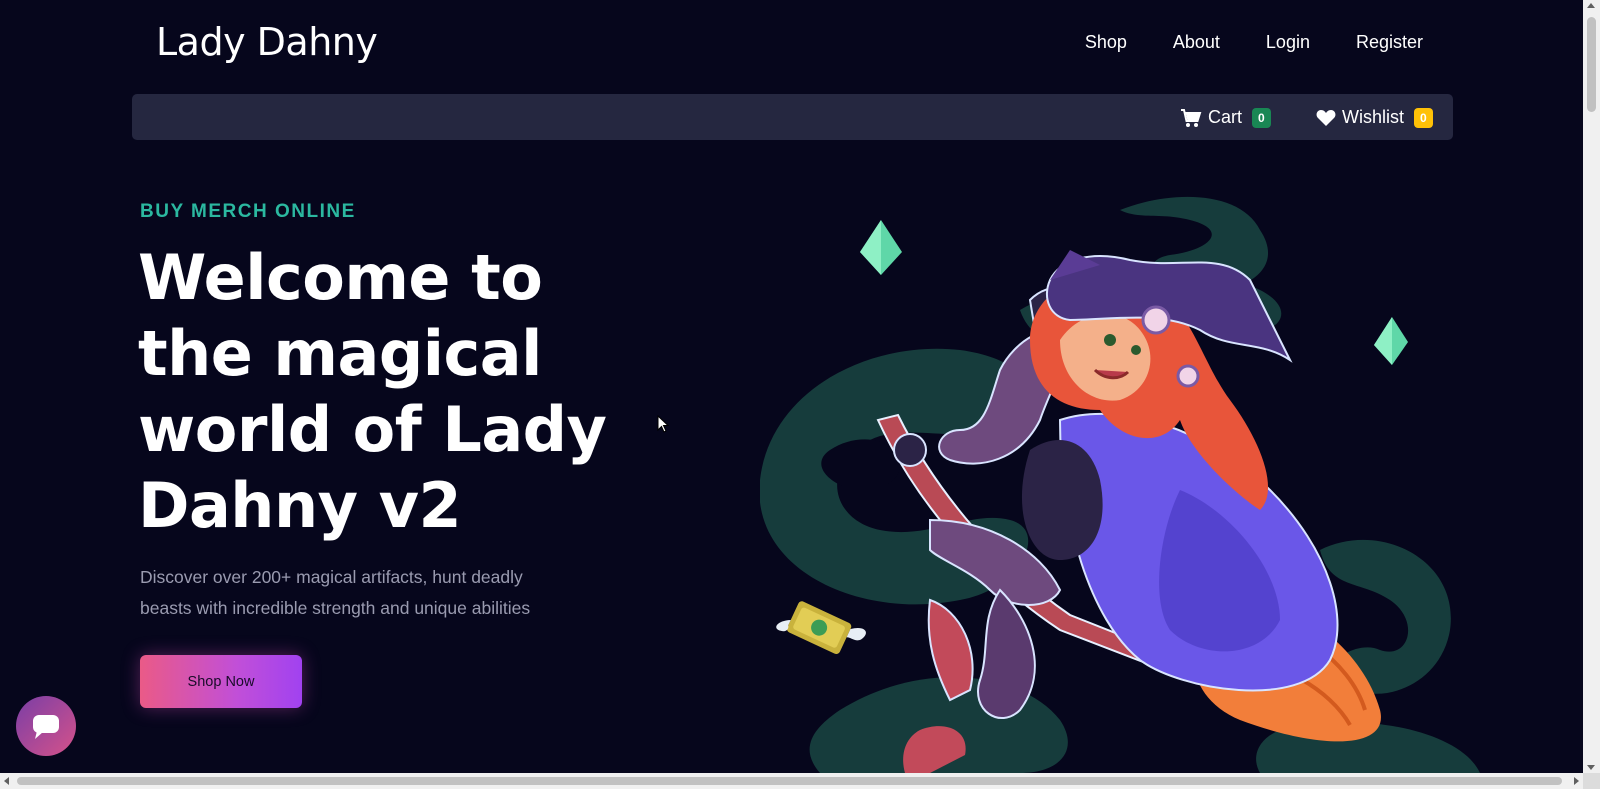 The height and width of the screenshot is (789, 1600). What do you see at coordinates (792, 117) in the screenshot?
I see `cart-wishlist-bar: Cart 0 Wishlist 0` at bounding box center [792, 117].